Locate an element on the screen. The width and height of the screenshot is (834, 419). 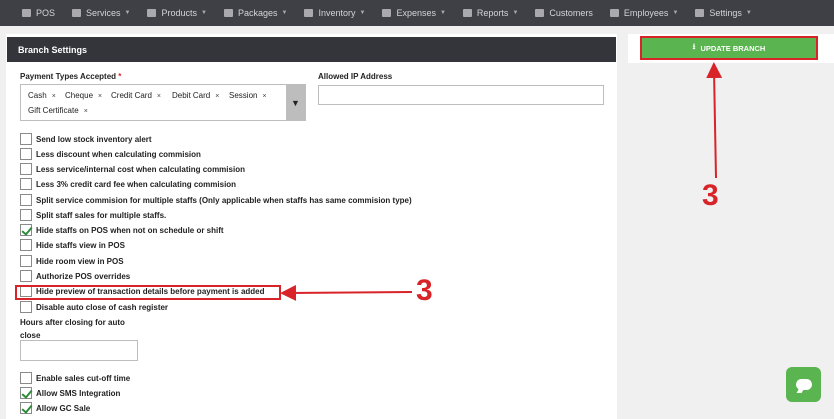
option-label: Hide staffs view in POS is located at coordinates (80, 245).